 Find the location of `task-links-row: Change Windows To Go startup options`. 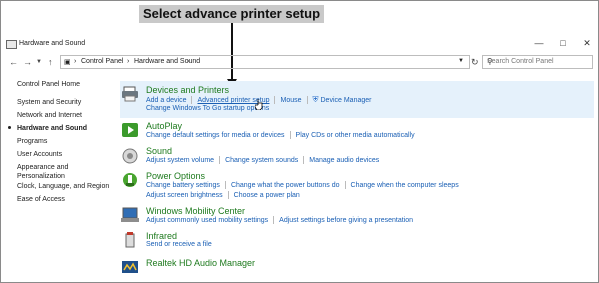

task-links-row: Change Windows To Go startup options is located at coordinates (207, 108).